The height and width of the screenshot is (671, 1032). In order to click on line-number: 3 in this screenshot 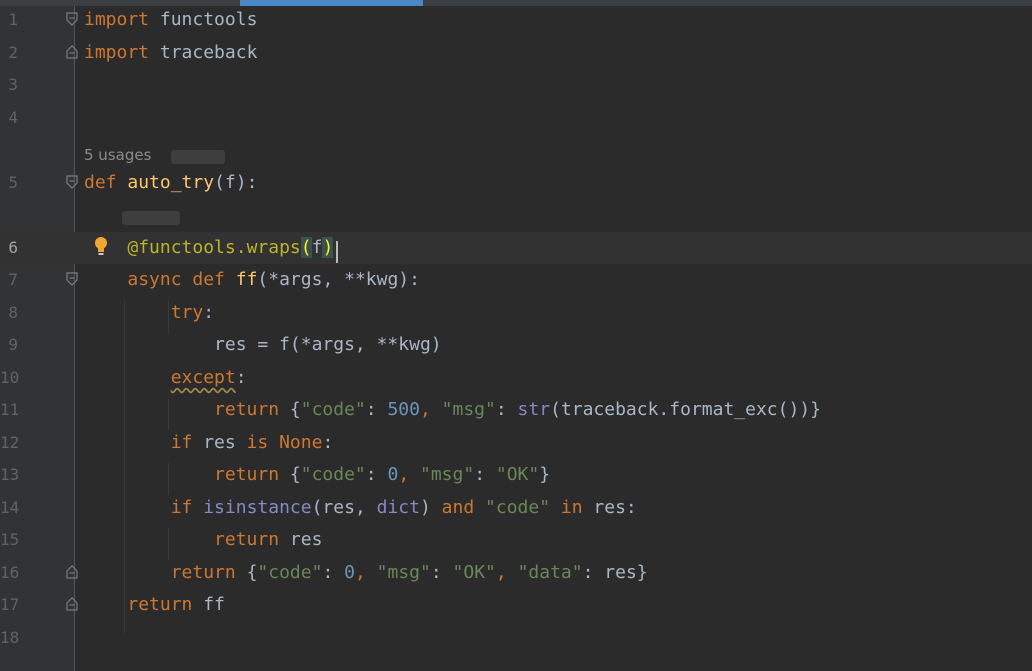, I will do `click(13, 84)`.